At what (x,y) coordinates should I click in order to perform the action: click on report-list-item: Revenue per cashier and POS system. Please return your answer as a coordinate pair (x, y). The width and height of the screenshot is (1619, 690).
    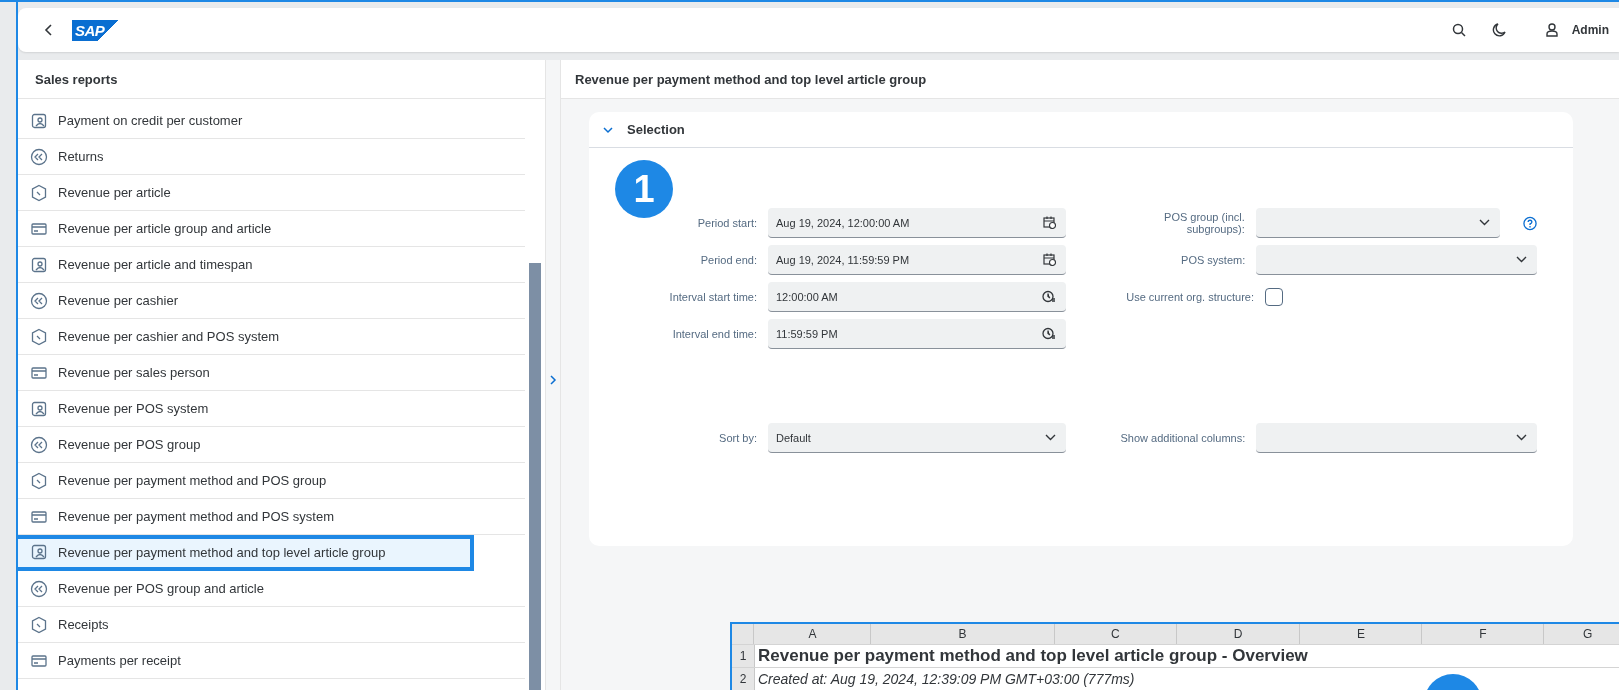
    Looking at the image, I should click on (271, 337).